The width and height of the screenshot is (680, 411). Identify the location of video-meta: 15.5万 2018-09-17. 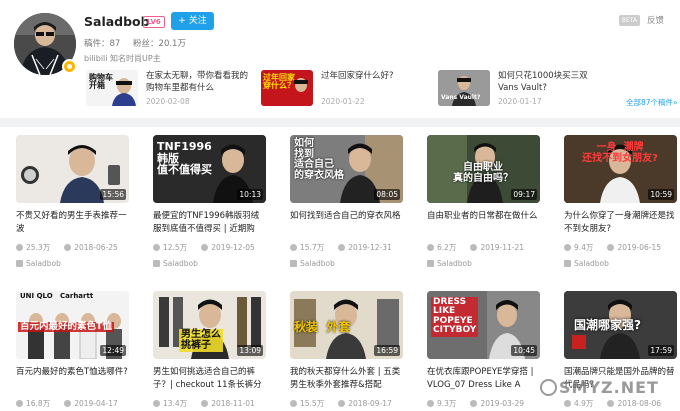
(346, 403).